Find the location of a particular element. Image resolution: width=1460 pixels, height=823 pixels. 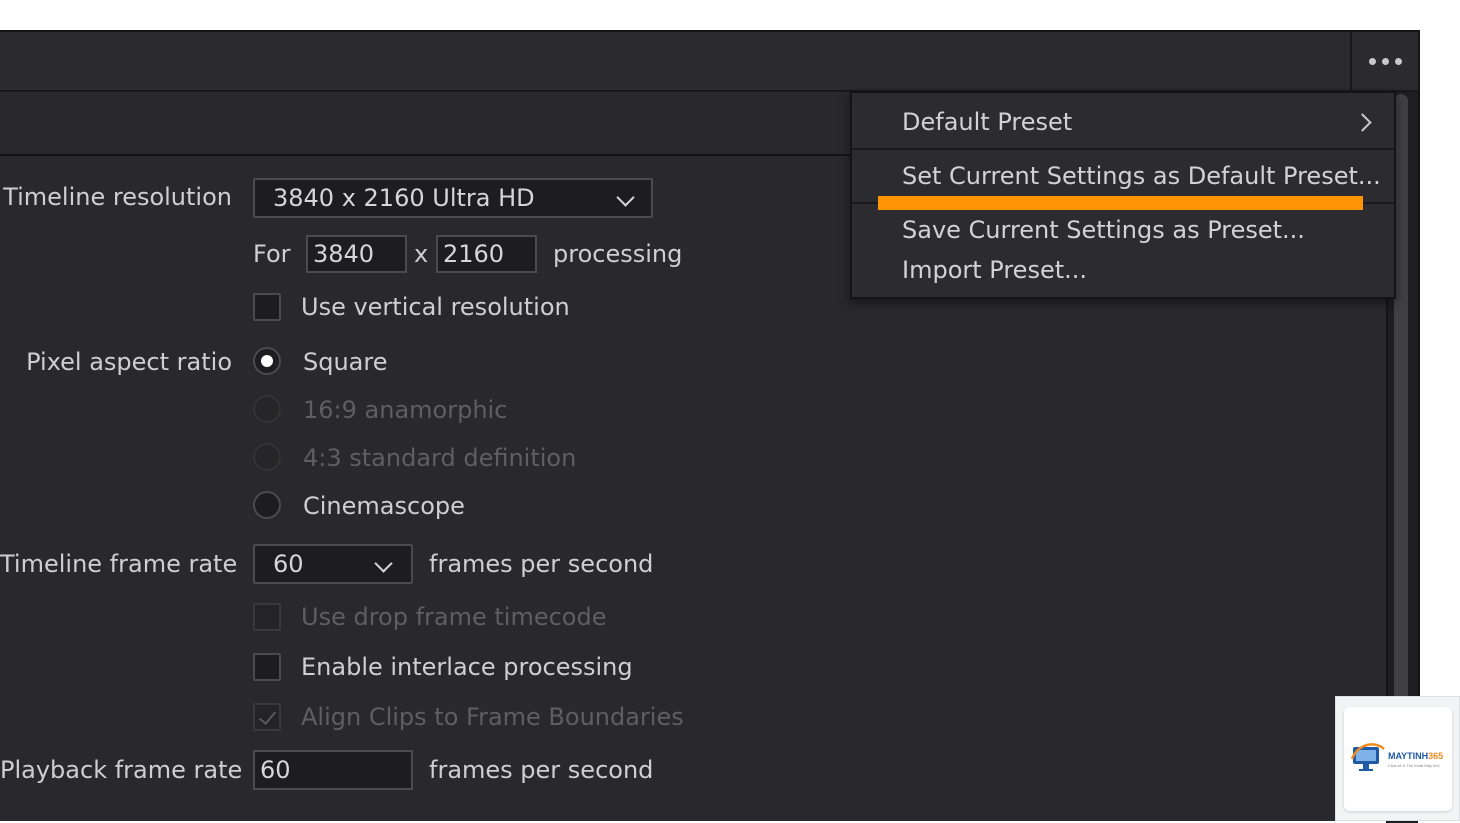

checkmark-icon is located at coordinates (267, 716).